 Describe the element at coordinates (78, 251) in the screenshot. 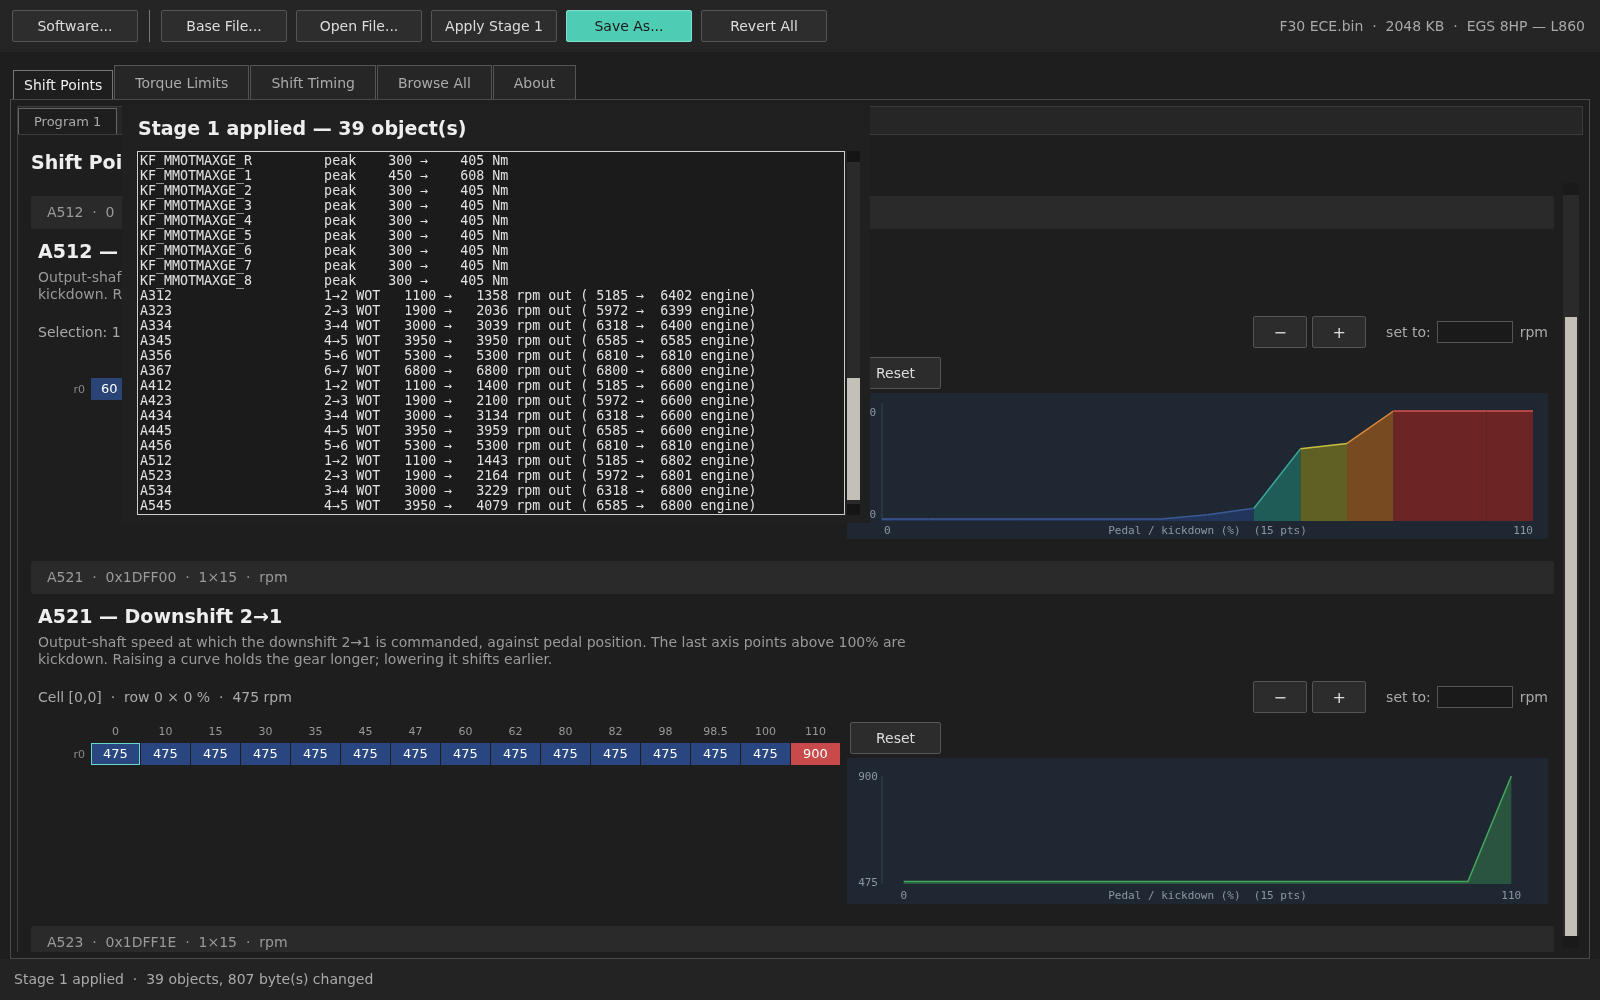

I see `section-title: A512 —` at that location.